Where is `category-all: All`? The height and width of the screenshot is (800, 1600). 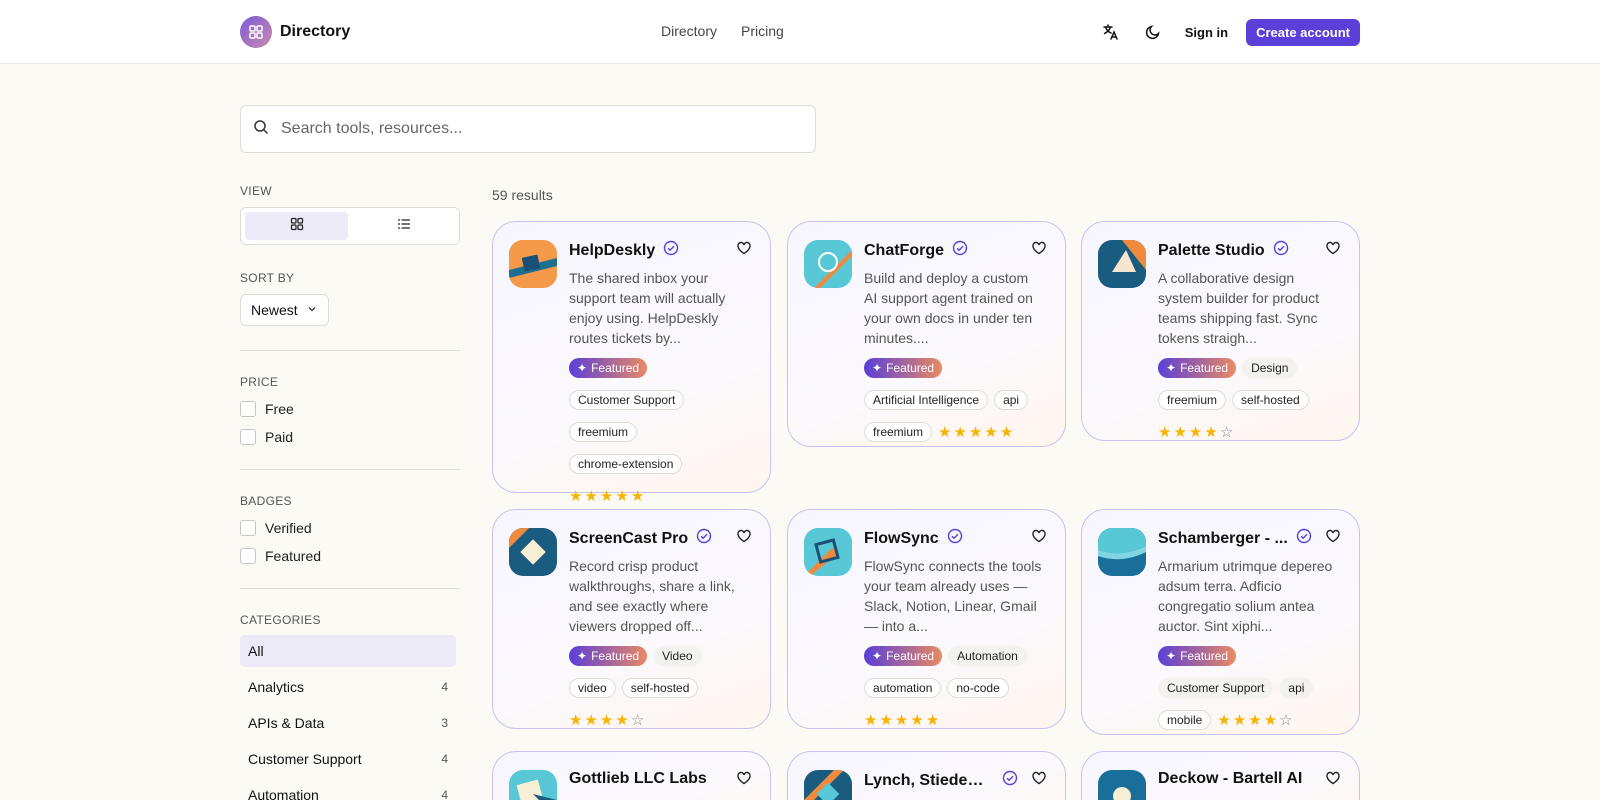 category-all: All is located at coordinates (348, 651).